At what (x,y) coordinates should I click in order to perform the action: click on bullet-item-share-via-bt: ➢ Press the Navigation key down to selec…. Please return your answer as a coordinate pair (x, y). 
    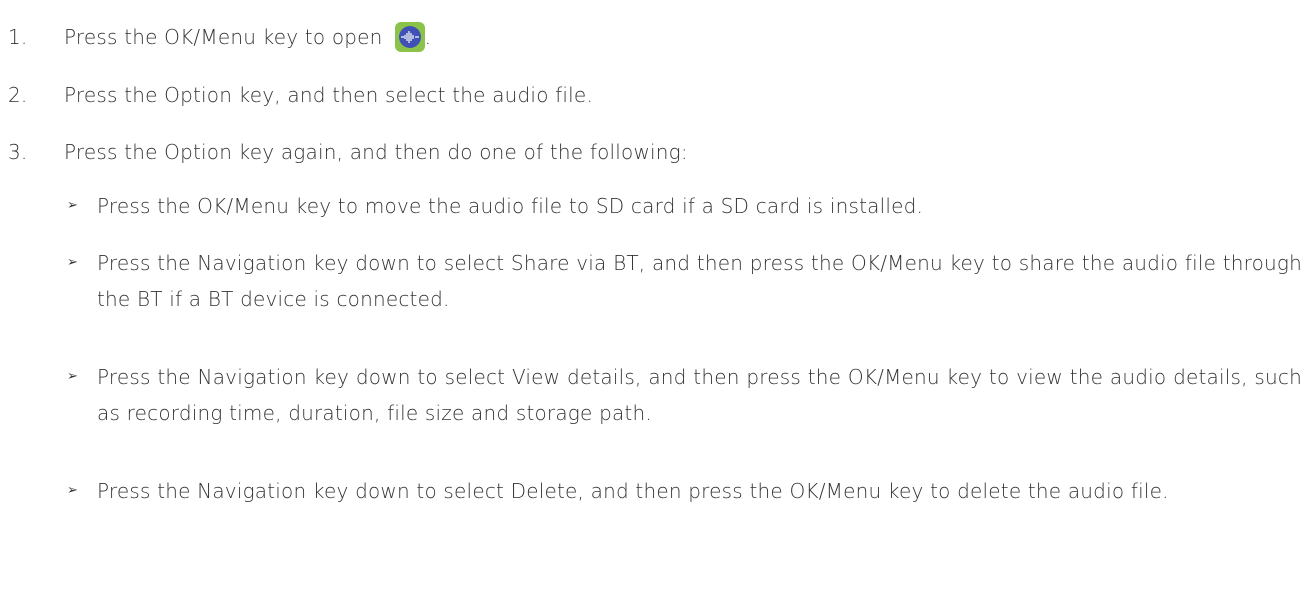
    Looking at the image, I should click on (684, 281).